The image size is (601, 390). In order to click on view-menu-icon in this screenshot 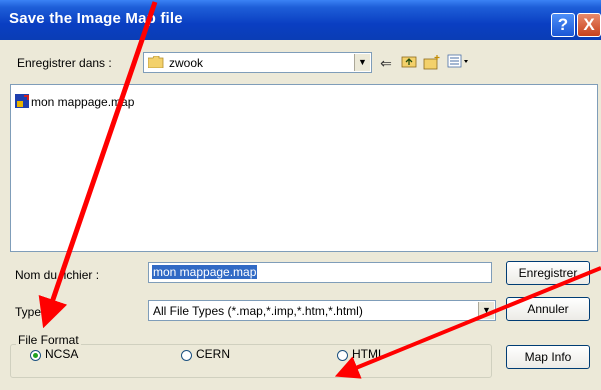, I will do `click(459, 63)`.